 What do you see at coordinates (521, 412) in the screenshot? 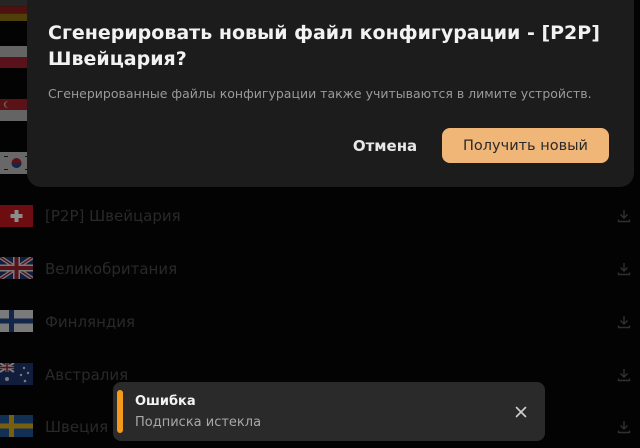
I see `close-icon` at bounding box center [521, 412].